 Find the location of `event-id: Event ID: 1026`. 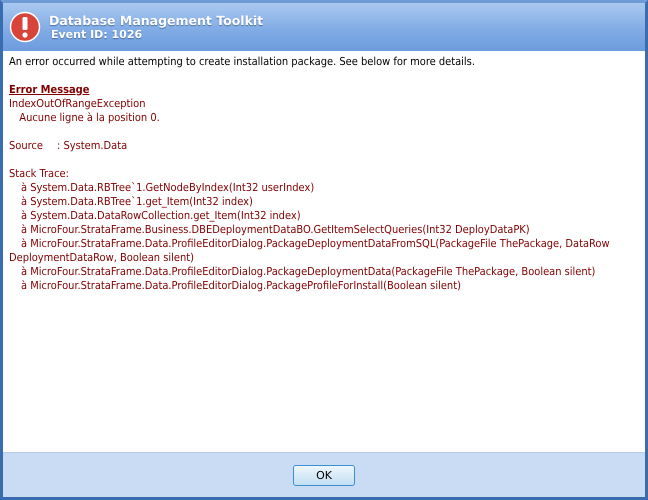

event-id: Event ID: 1026 is located at coordinates (97, 34).